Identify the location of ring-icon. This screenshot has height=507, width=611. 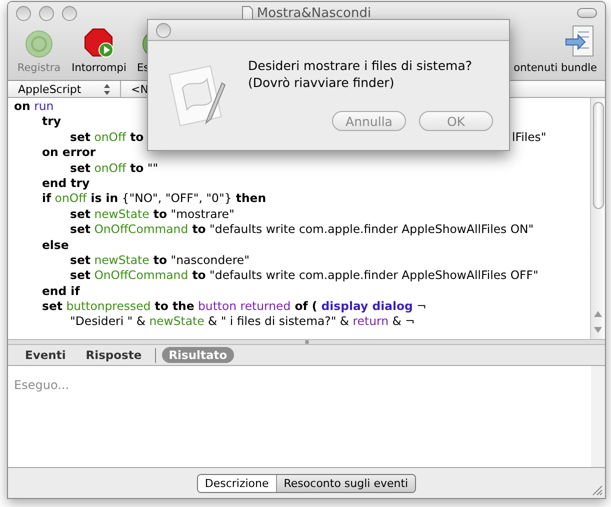
(39, 44).